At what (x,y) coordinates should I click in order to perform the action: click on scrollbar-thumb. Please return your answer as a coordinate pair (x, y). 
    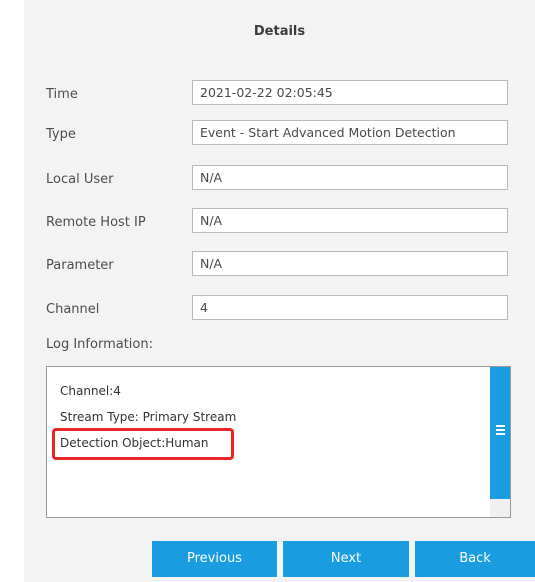
    Looking at the image, I should click on (500, 433).